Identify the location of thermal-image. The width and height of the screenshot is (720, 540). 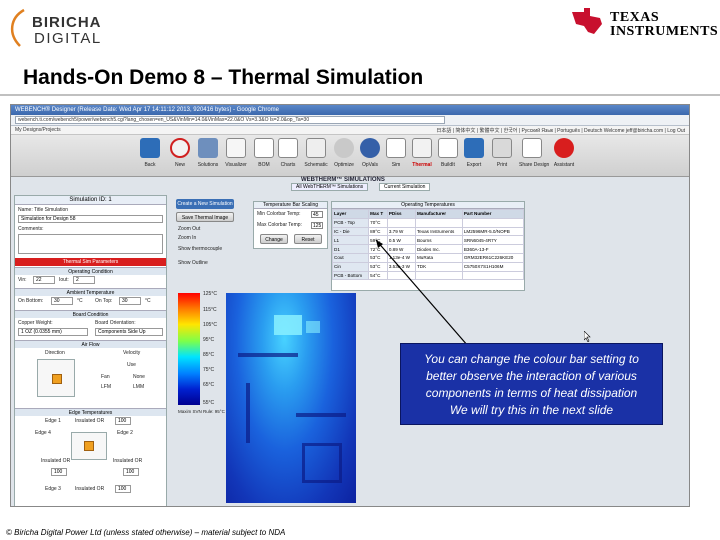
(291, 398).